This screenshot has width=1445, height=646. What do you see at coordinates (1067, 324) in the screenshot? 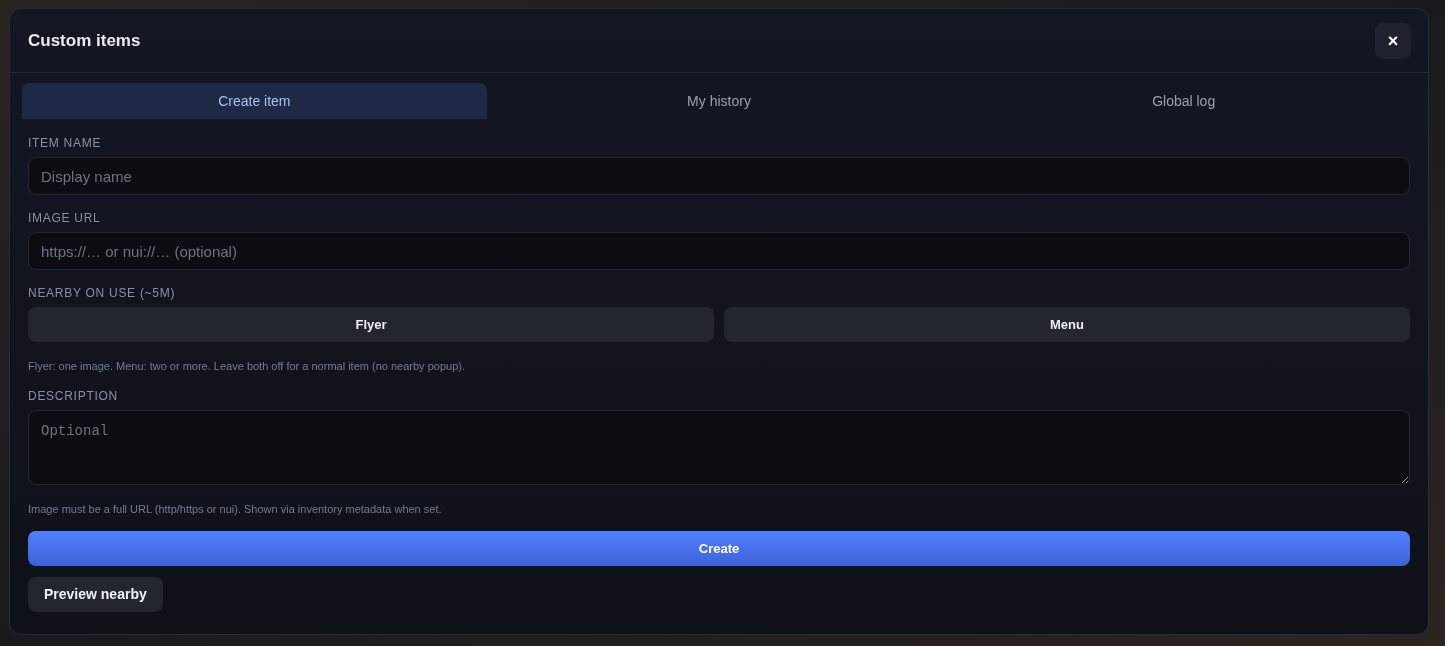
I see `toggle-button: Menu` at bounding box center [1067, 324].